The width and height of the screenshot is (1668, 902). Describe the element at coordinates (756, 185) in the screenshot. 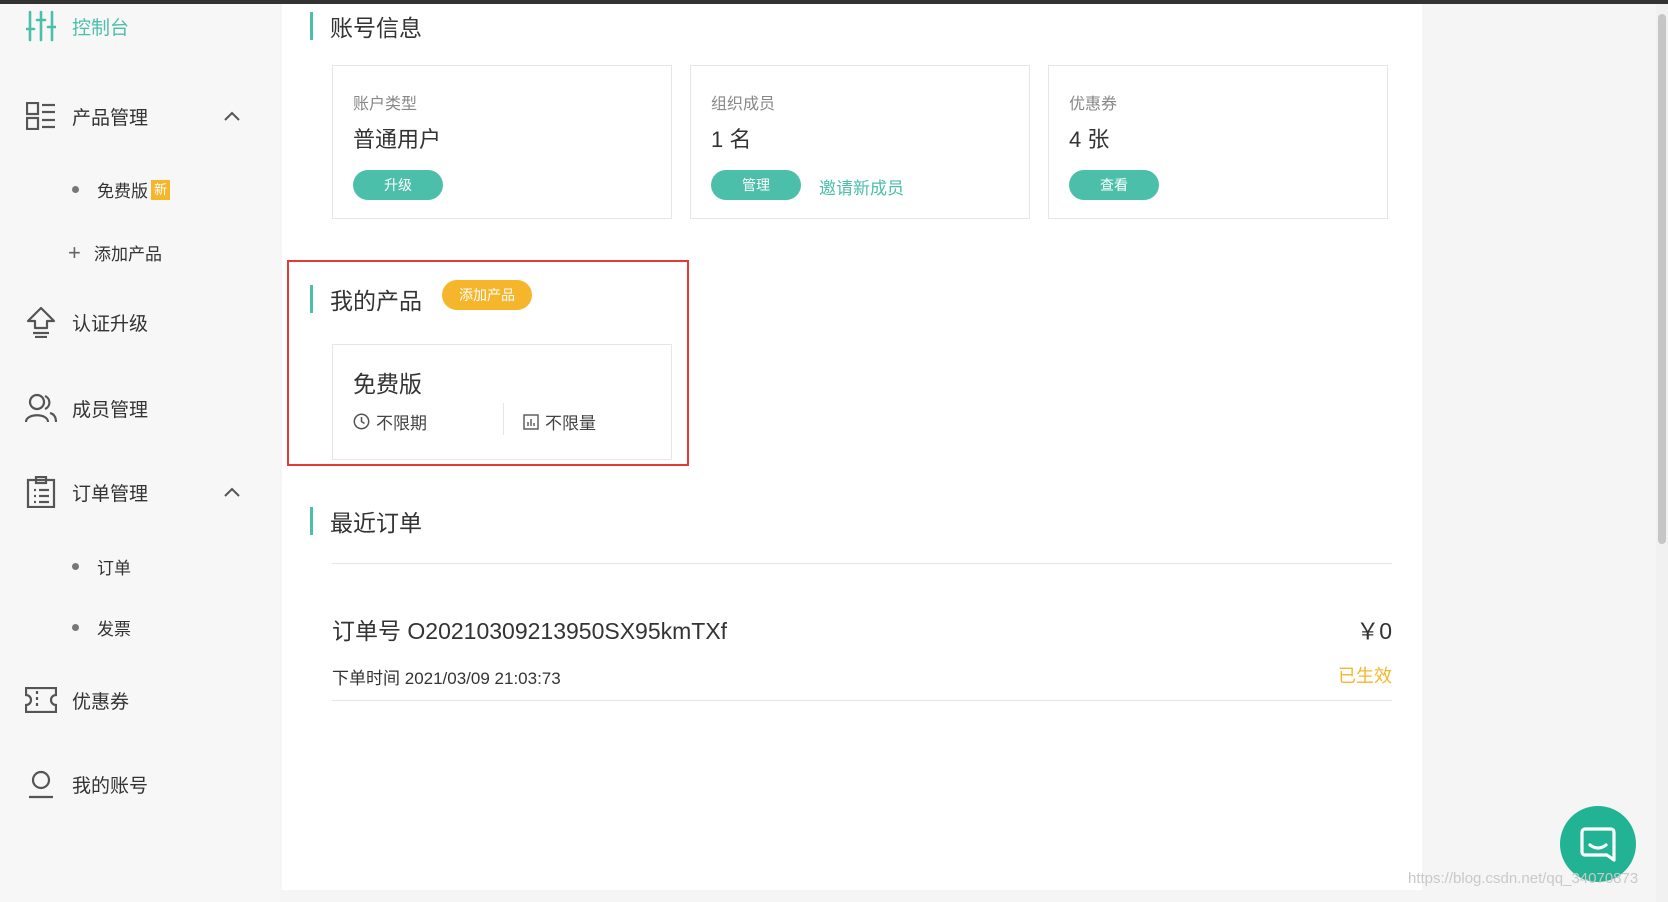

I see `manage-members-button: 管理` at that location.